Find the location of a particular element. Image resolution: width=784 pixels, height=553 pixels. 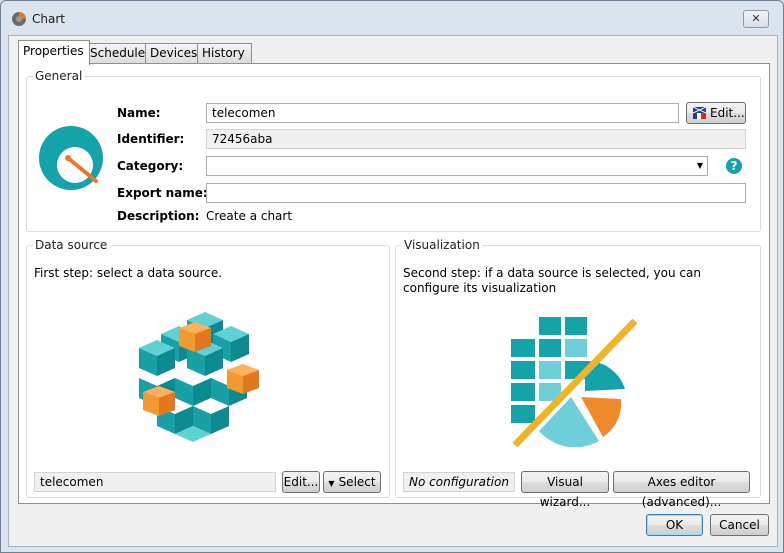

window-title: Chart is located at coordinates (48, 19).